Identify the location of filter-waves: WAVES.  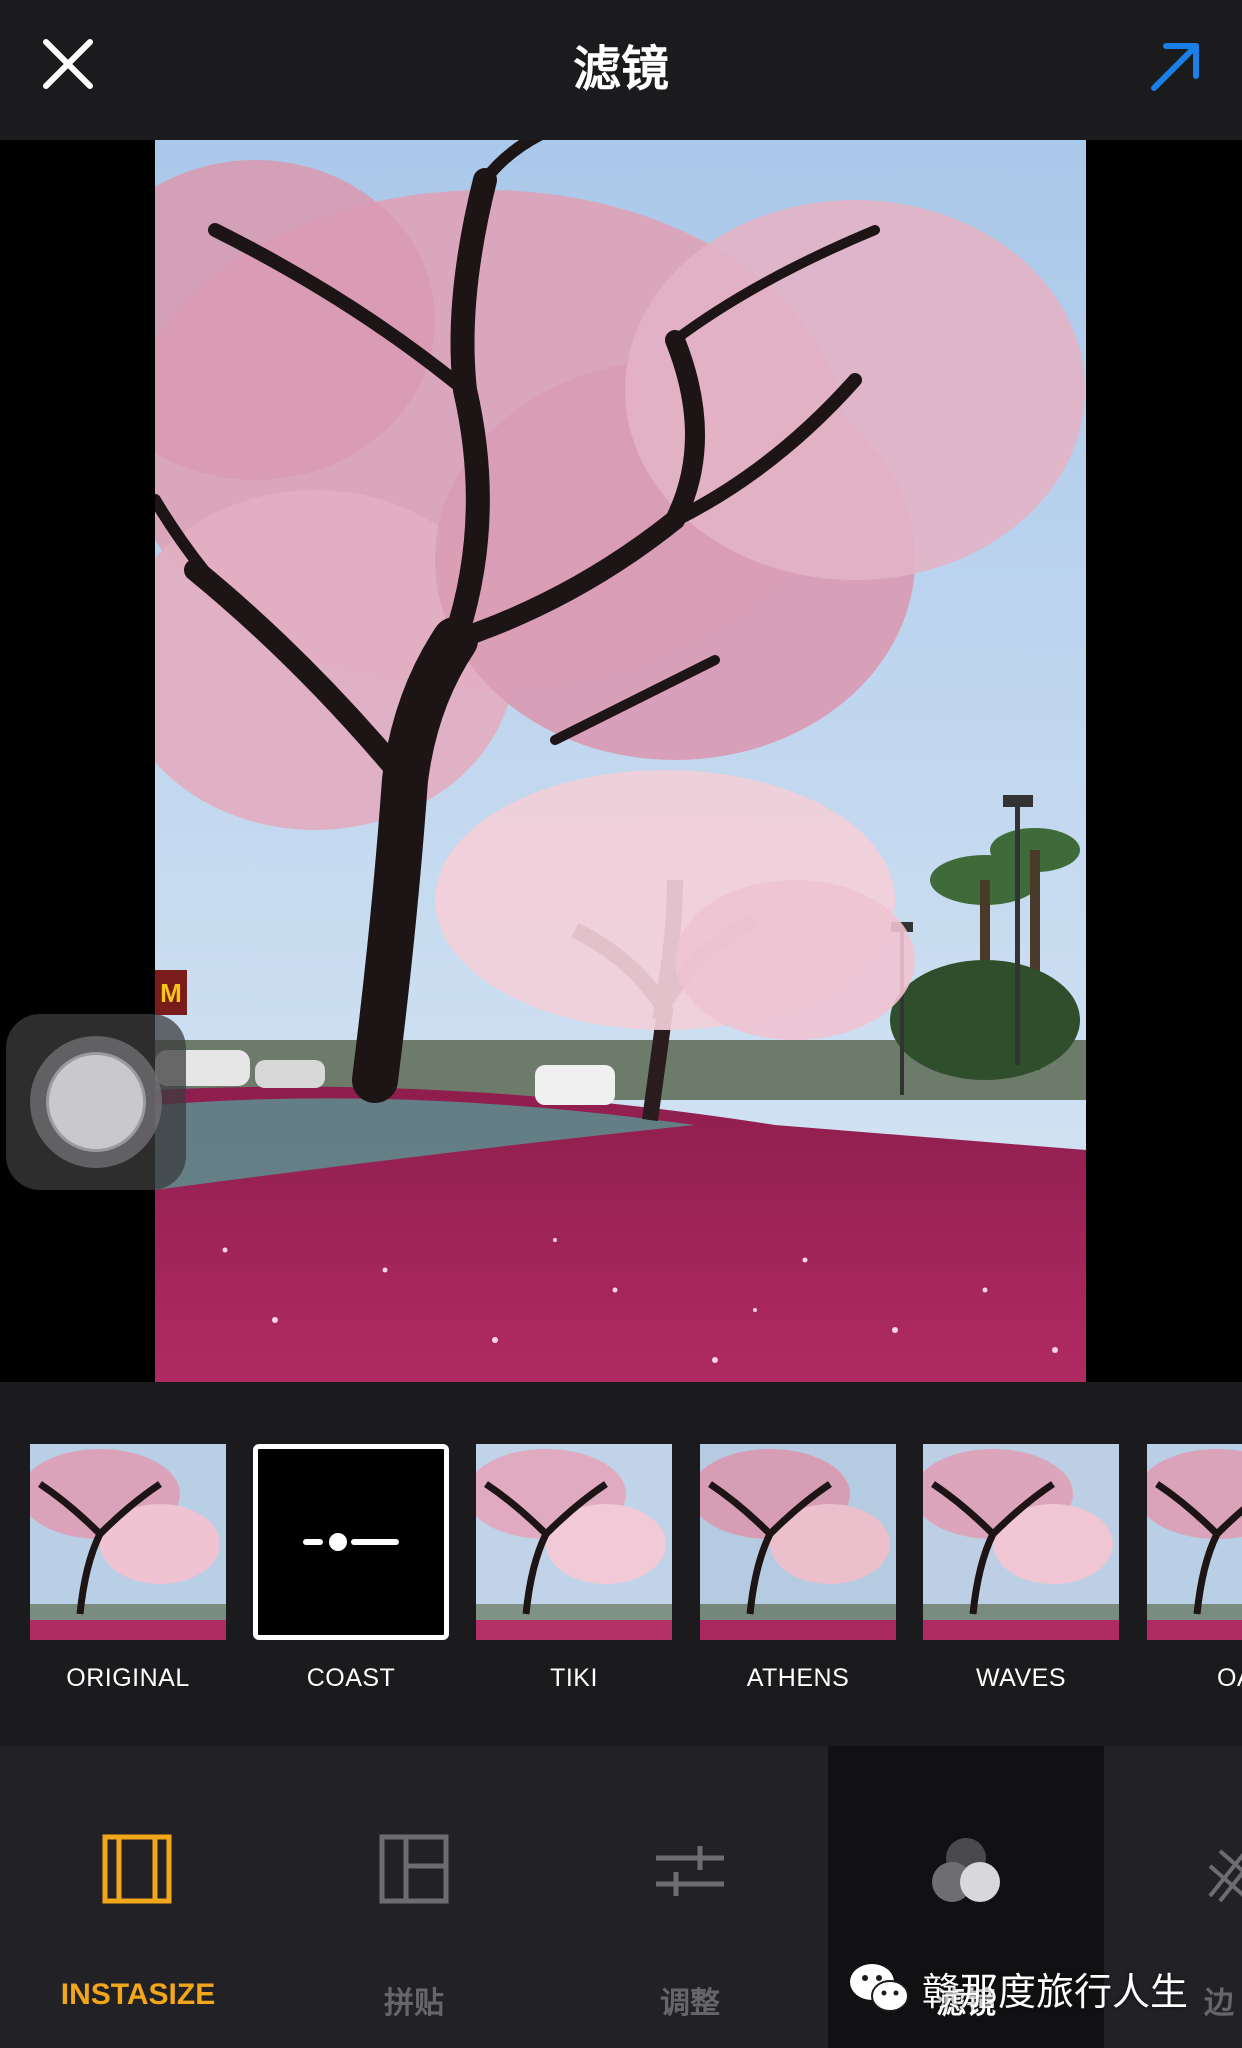
(1021, 1568).